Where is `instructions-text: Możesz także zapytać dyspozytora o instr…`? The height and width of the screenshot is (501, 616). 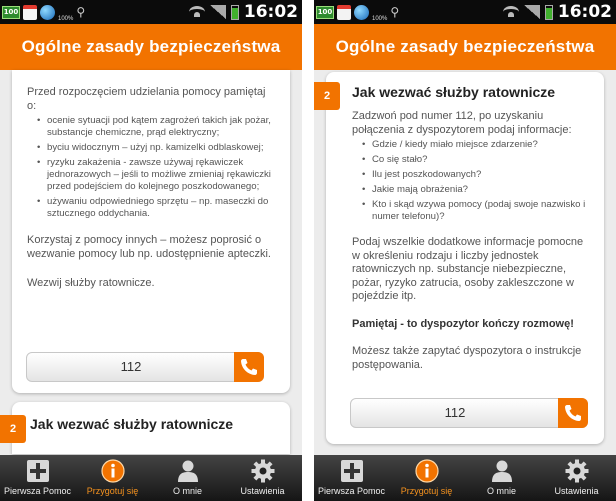
instructions-text: Możesz także zapytać dyspozytora o instr… is located at coordinates (467, 358).